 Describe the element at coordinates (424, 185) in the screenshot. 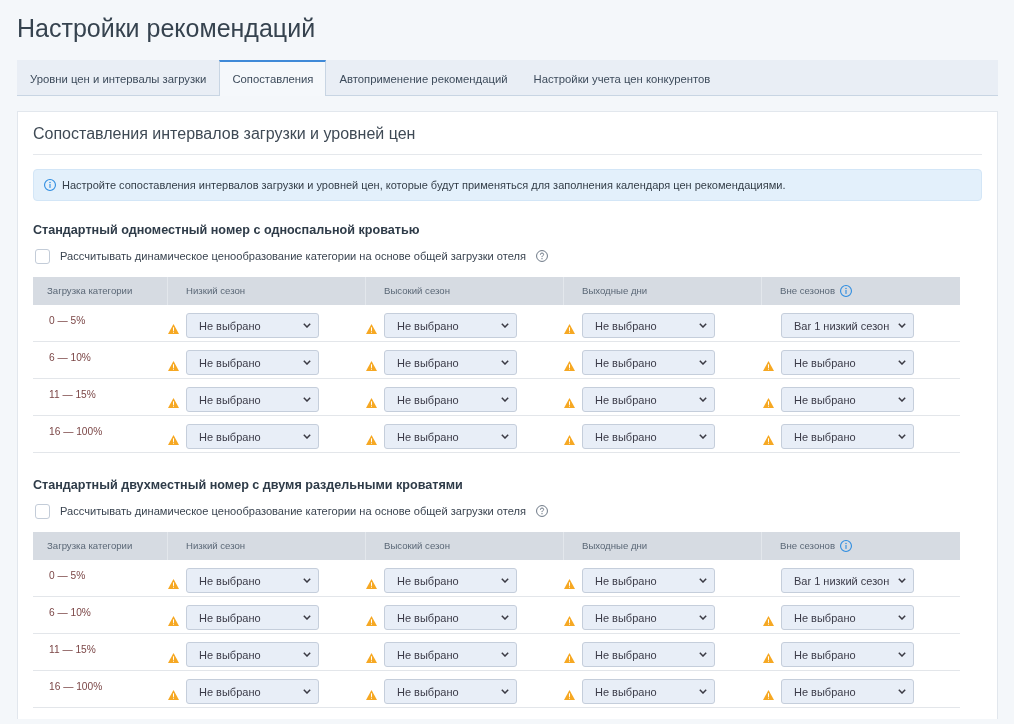

I see `info-text: Настройте сопоставления интервалов загрузки и уровней цен, которые будут применяться для заполнения календаря цен рекомендациями.` at that location.